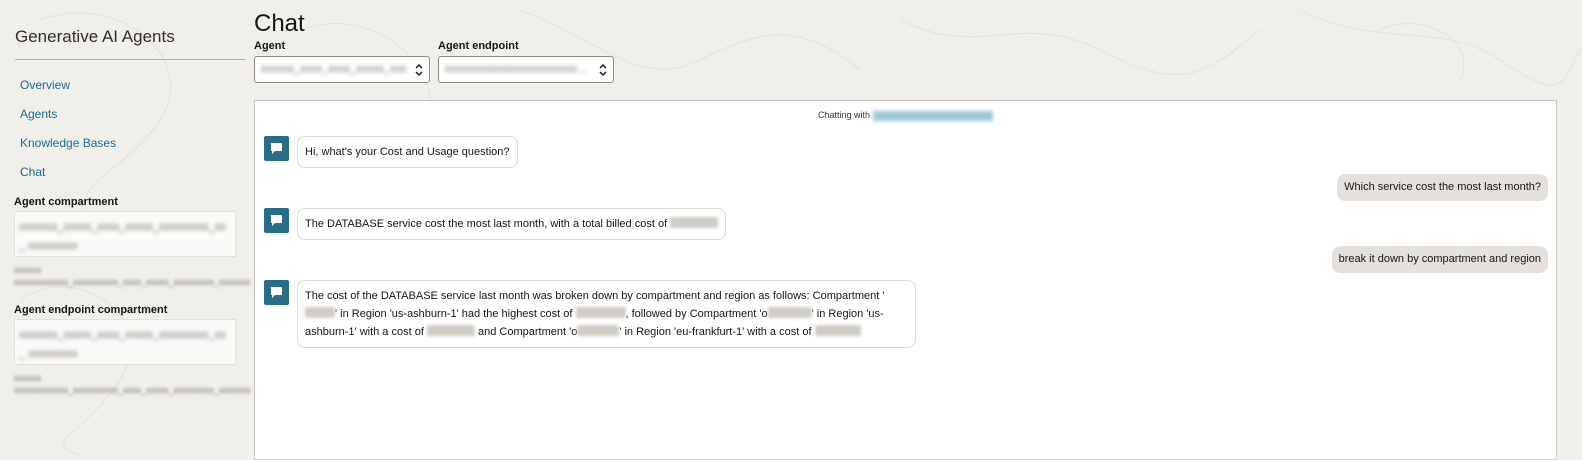 The height and width of the screenshot is (460, 1582). I want to click on sidebar-item-overview: Overview, so click(45, 85).